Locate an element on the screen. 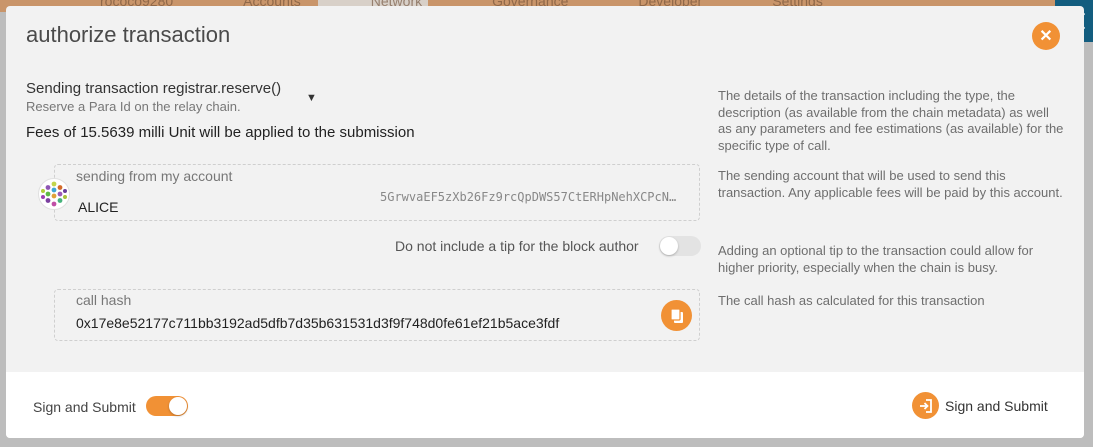 This screenshot has width=1093, height=447. sign-and-submit-label: Sign and Submit is located at coordinates (996, 405).